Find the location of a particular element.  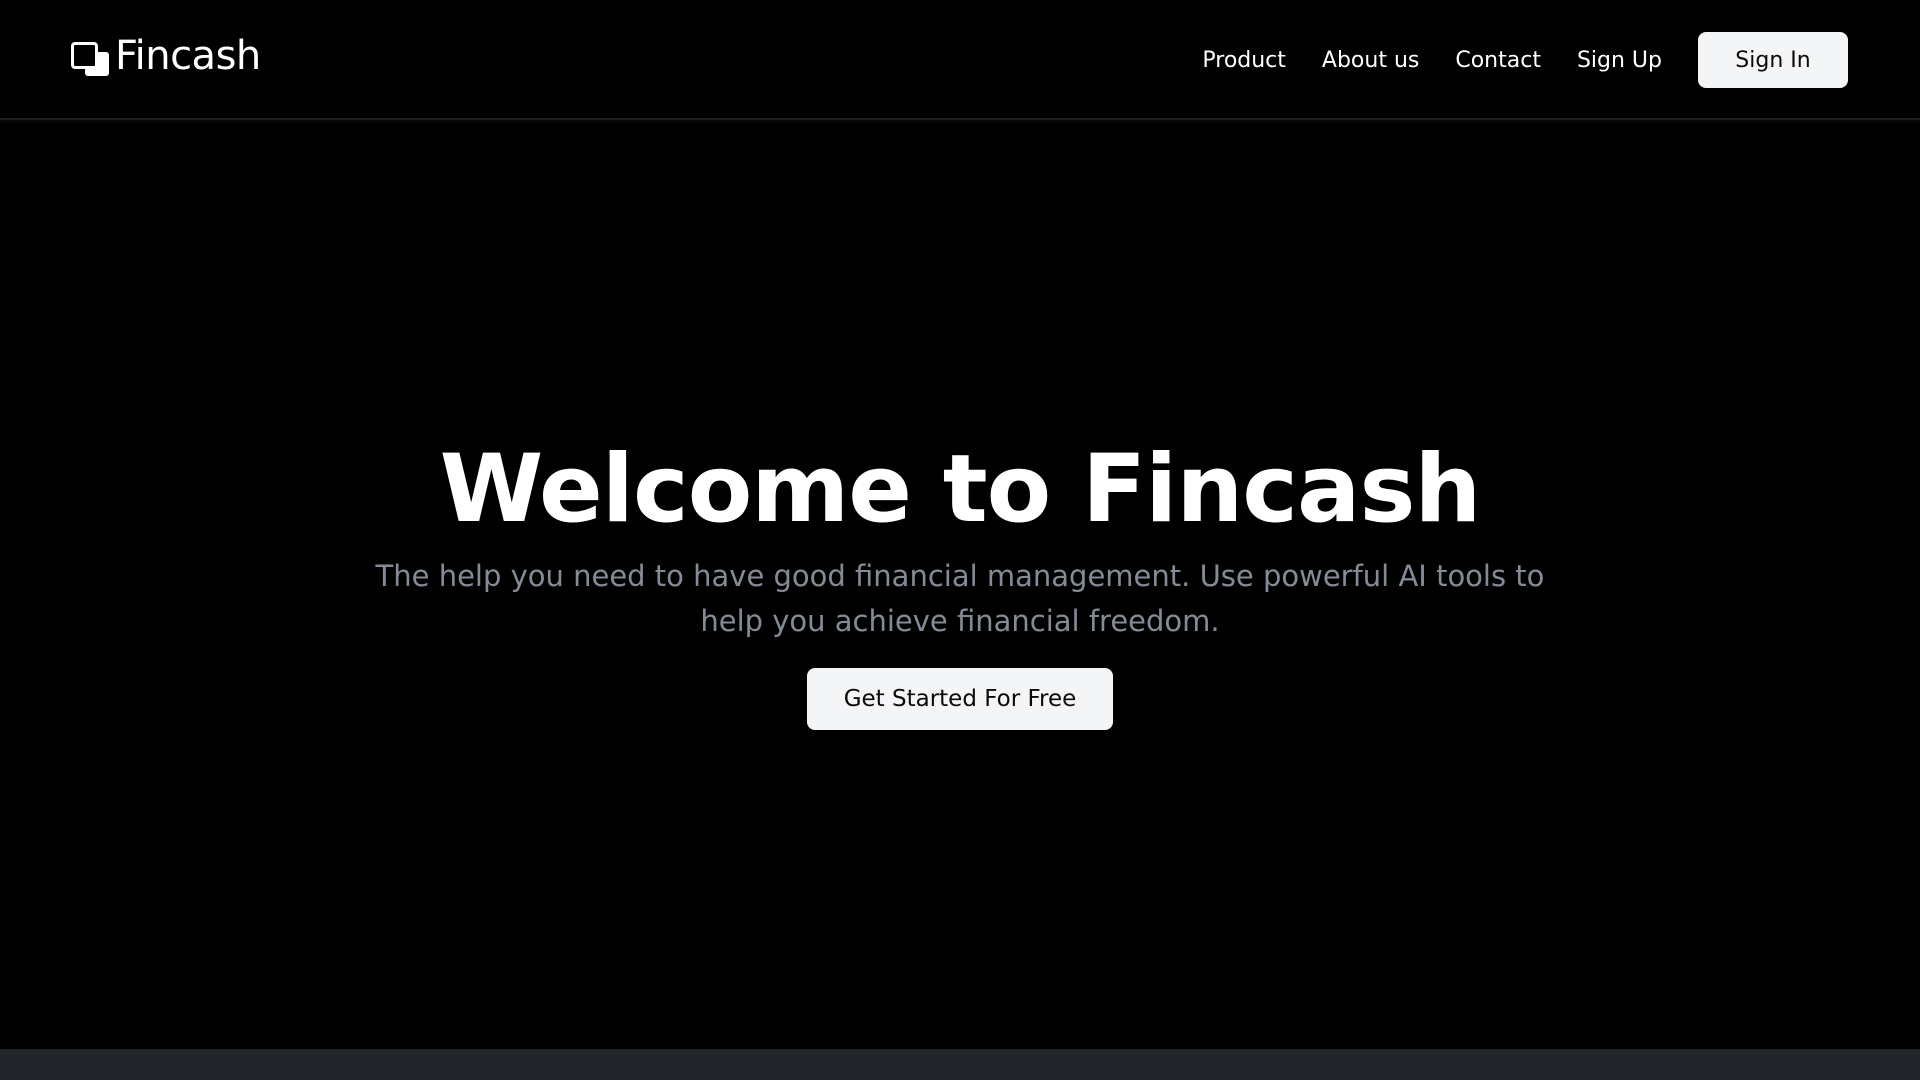

sign-in-button: Sign In is located at coordinates (1773, 60).